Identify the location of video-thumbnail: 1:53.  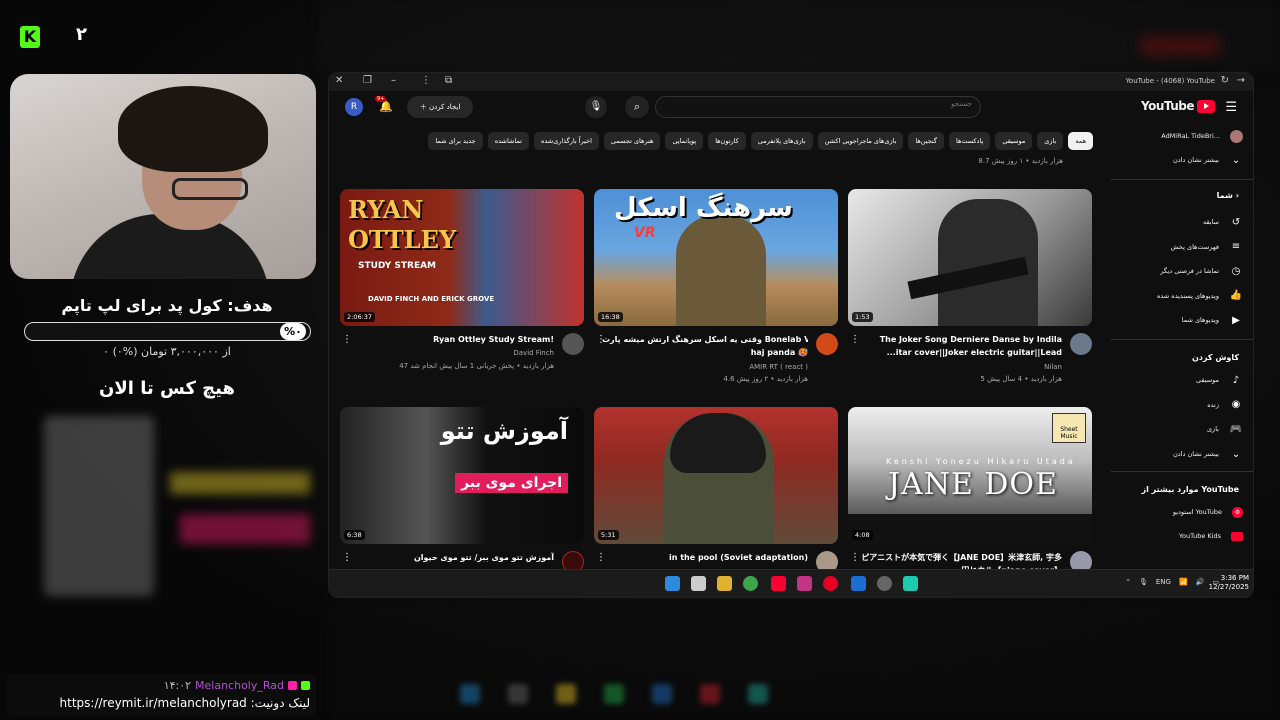
(970, 257).